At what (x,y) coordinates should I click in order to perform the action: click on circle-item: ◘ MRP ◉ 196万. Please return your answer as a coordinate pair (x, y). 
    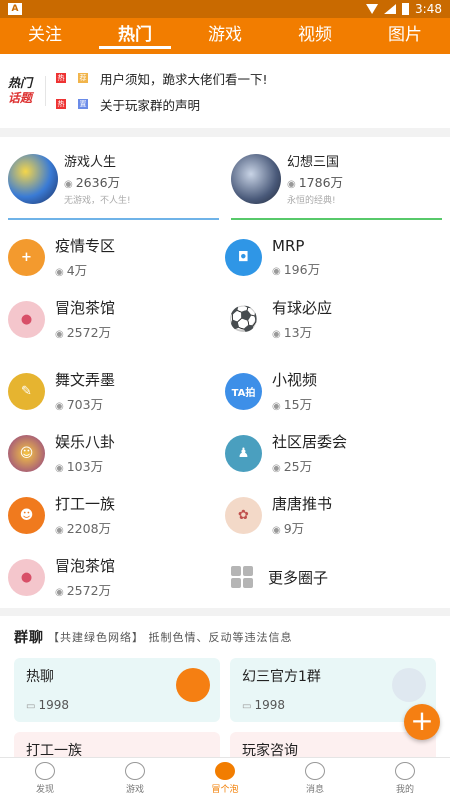
    Looking at the image, I should click on (333, 257).